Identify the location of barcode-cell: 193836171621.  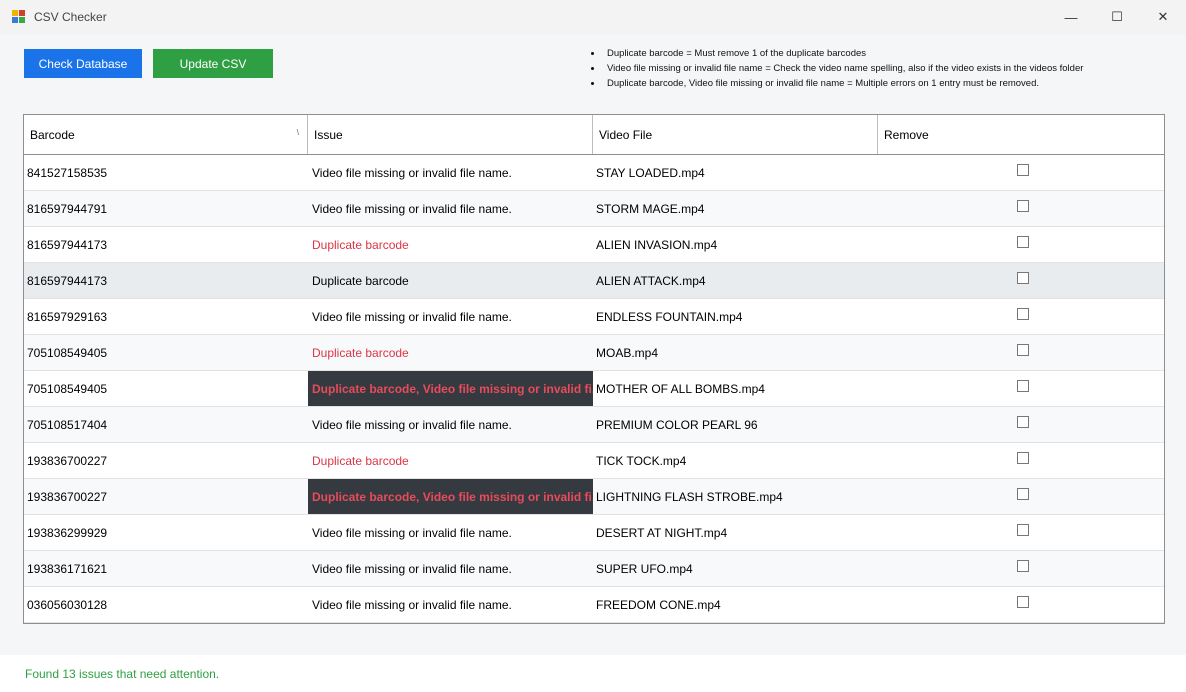
(166, 568).